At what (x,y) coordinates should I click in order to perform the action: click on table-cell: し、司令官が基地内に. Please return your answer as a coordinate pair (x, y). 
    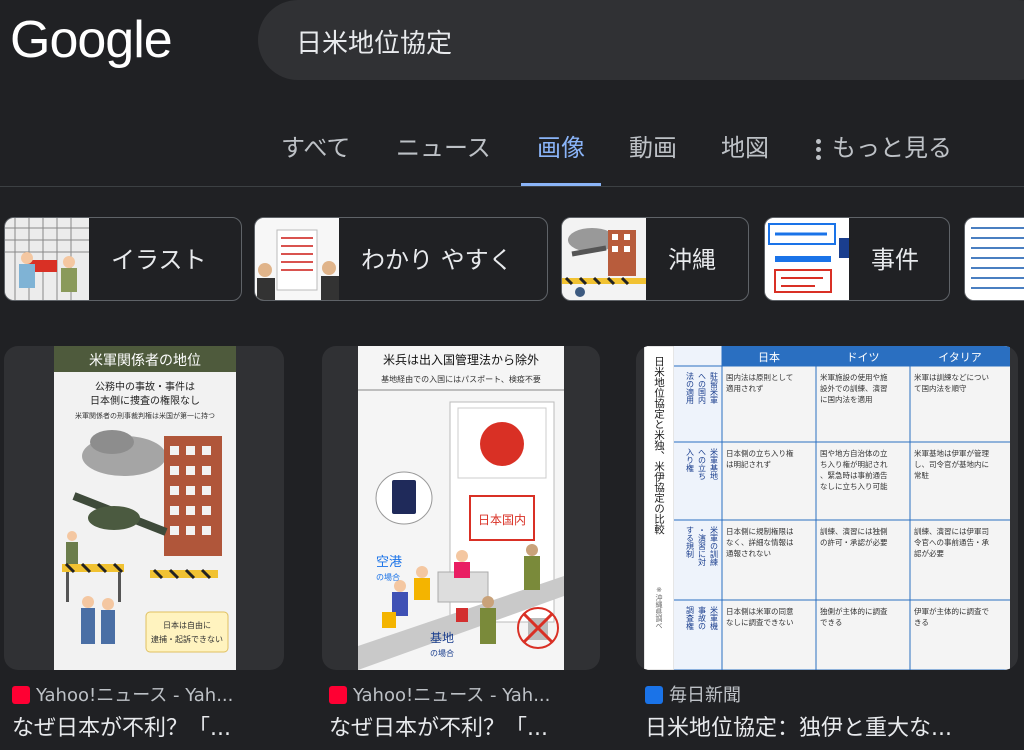
    Looking at the image, I should click on (951, 464).